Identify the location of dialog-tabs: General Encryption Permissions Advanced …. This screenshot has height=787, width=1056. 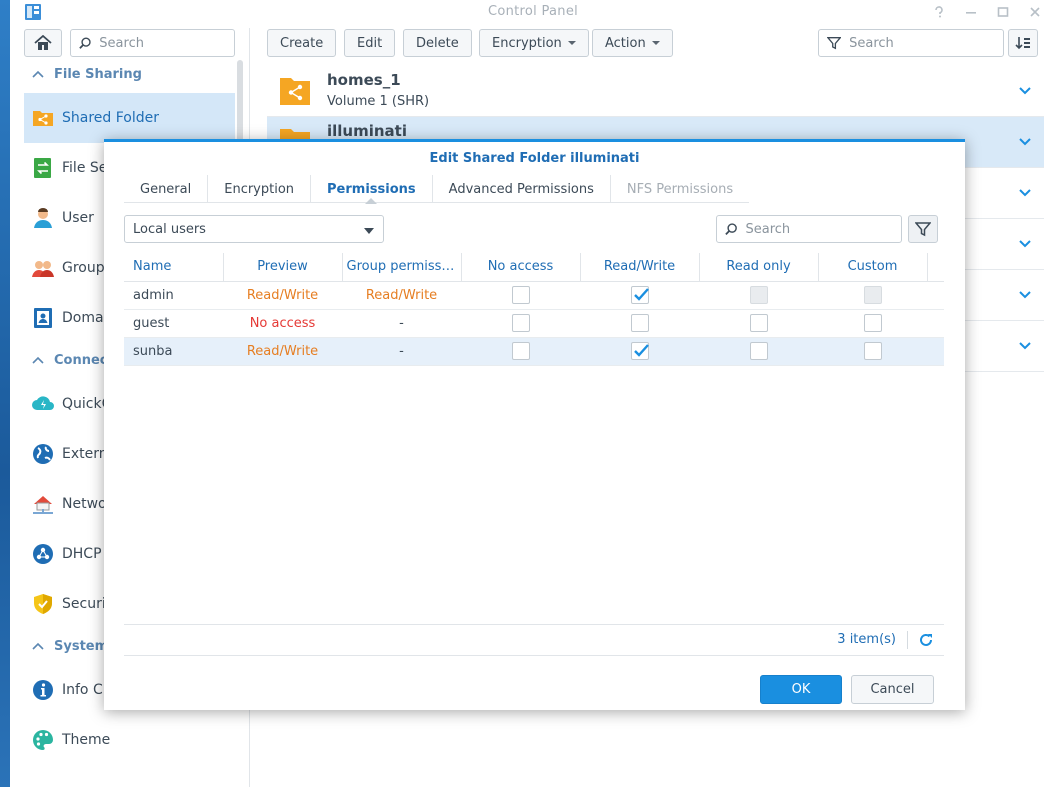
(437, 189).